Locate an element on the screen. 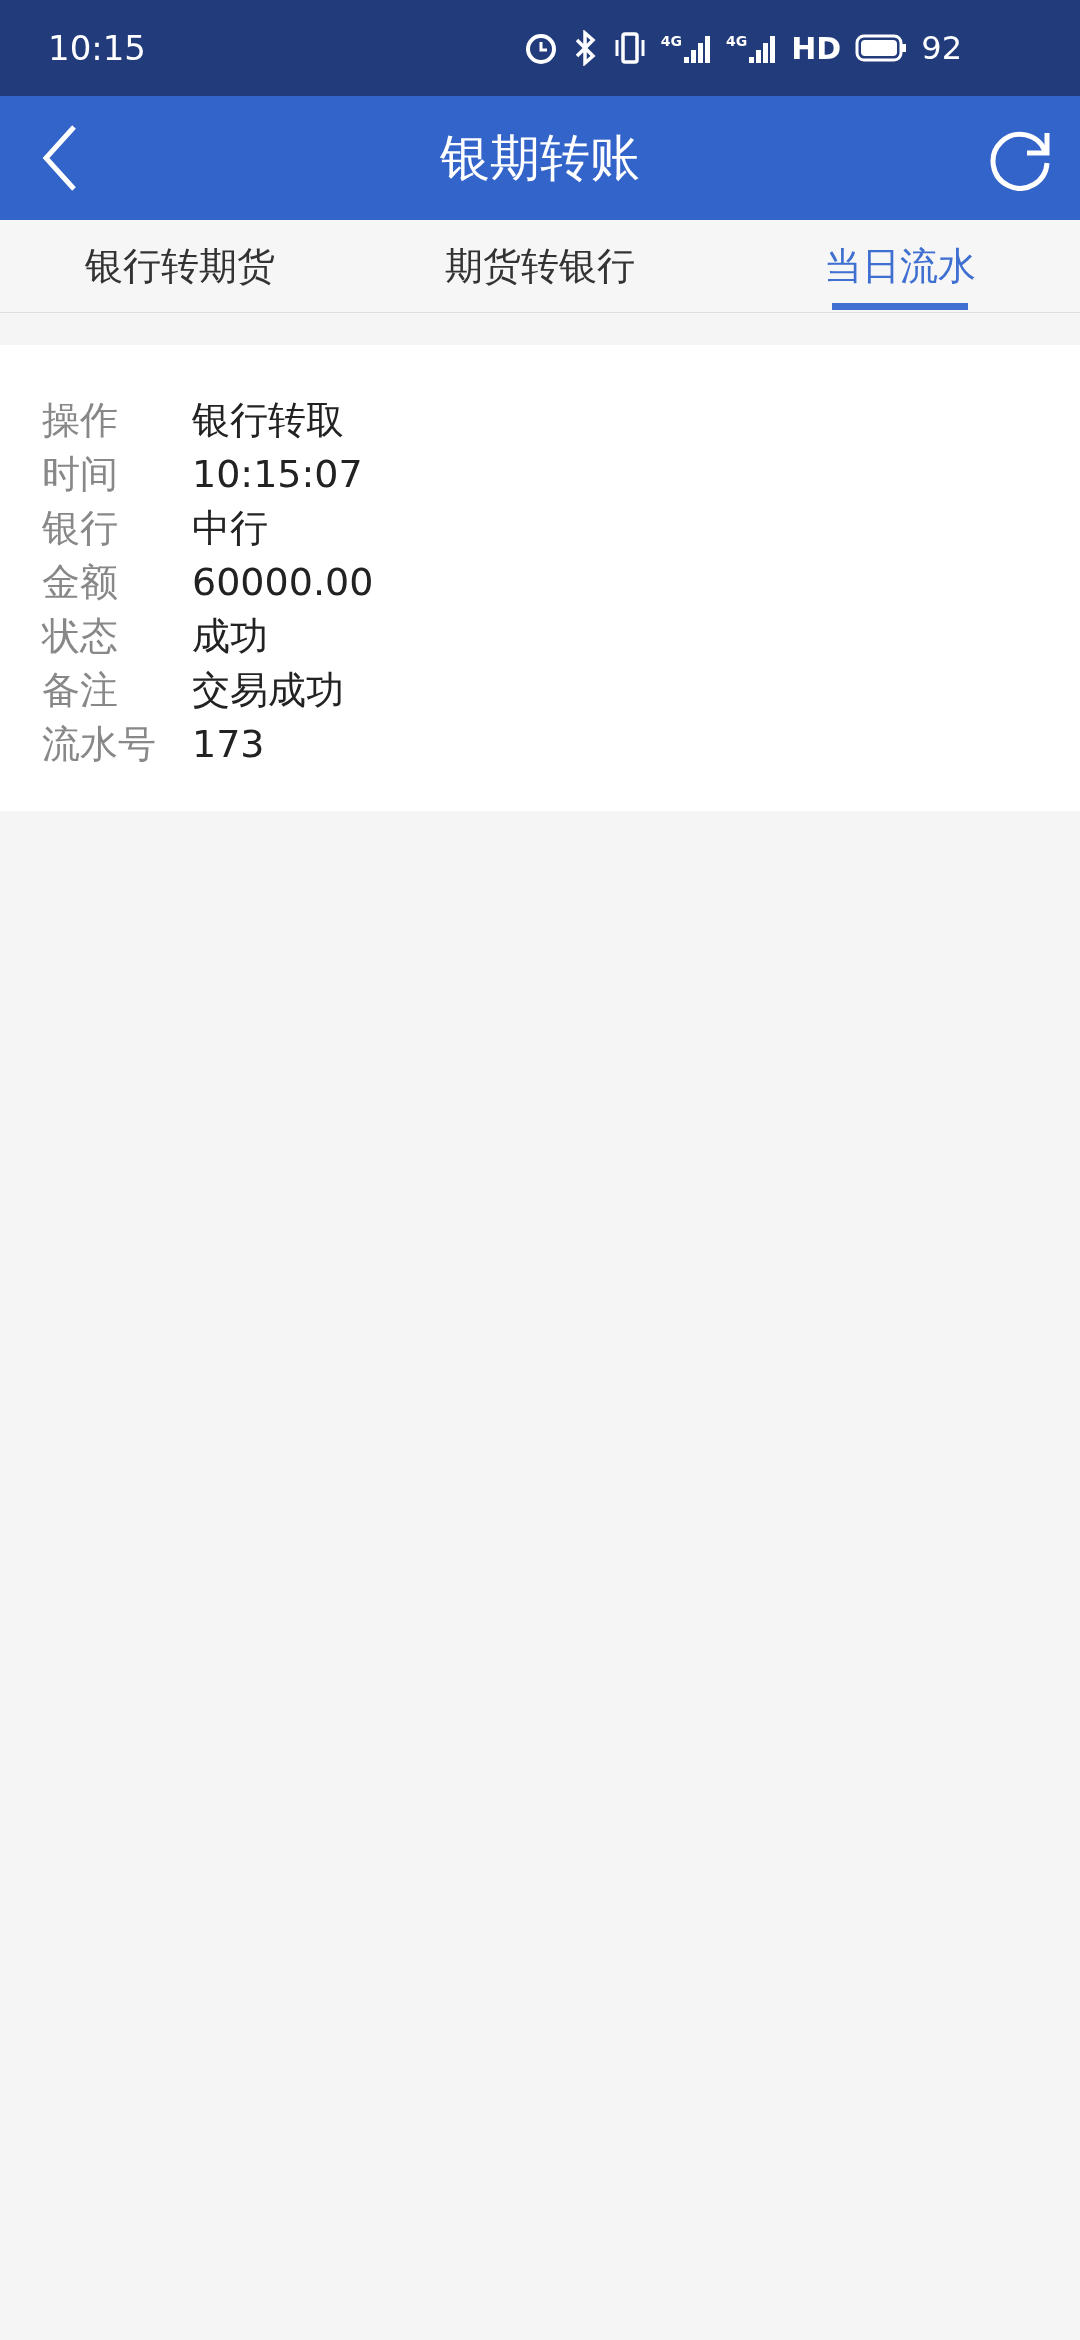  status-time: 10:15 is located at coordinates (97, 48).